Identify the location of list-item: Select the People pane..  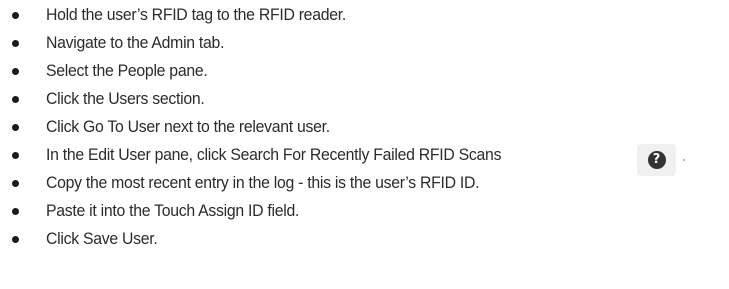
(364, 71).